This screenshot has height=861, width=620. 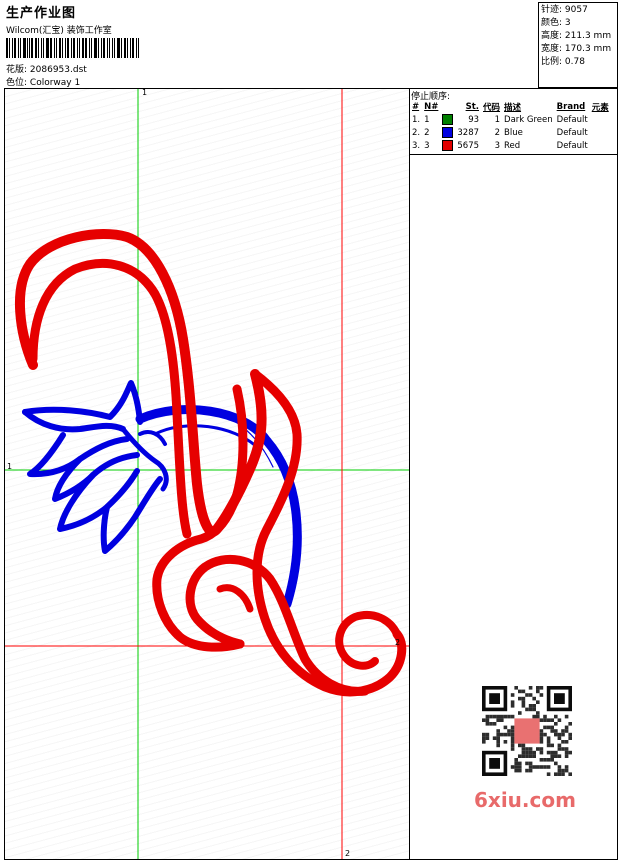 I want to click on qr-code-icon, so click(x=527, y=730).